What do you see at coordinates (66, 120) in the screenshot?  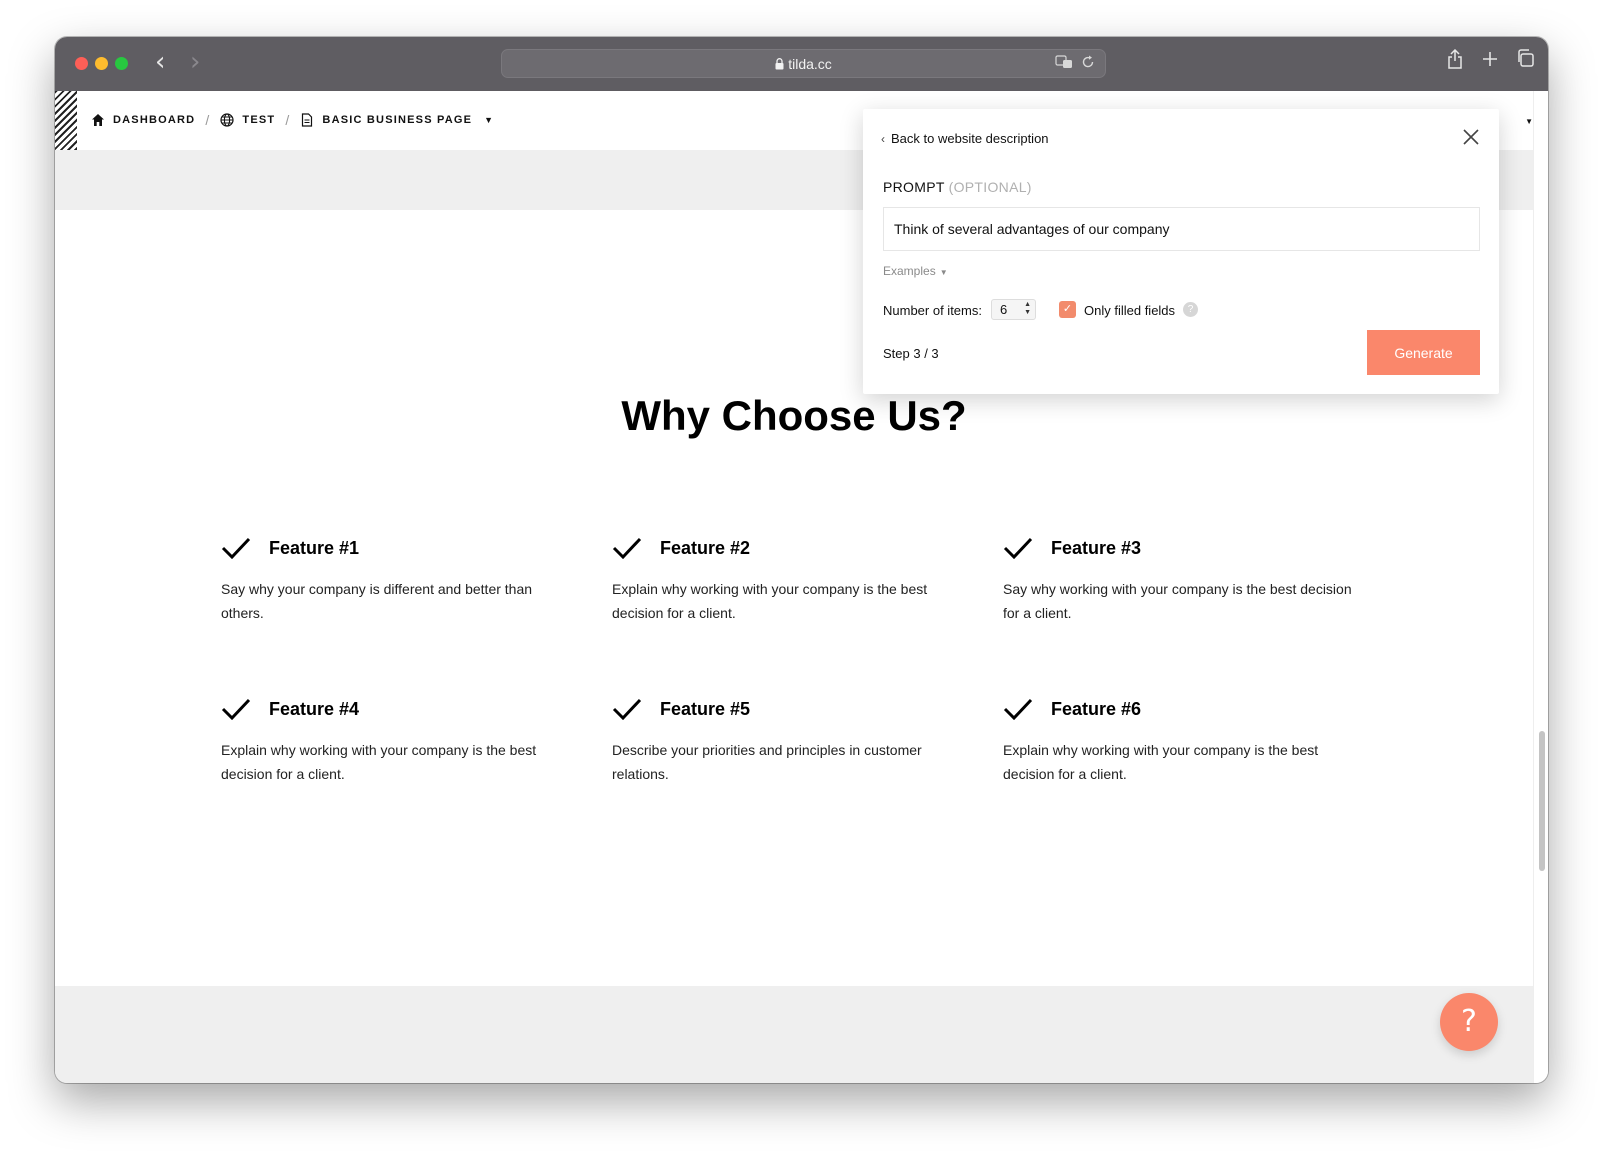 I see `tilda-logo-pattern` at bounding box center [66, 120].